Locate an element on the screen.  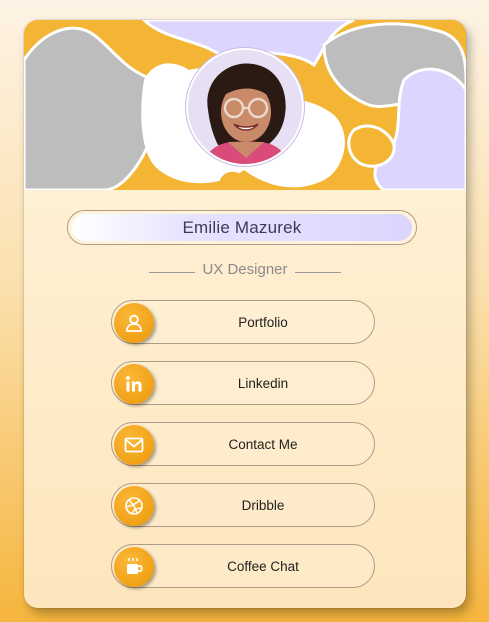
linkedin-button: Linkedin is located at coordinates (243, 383).